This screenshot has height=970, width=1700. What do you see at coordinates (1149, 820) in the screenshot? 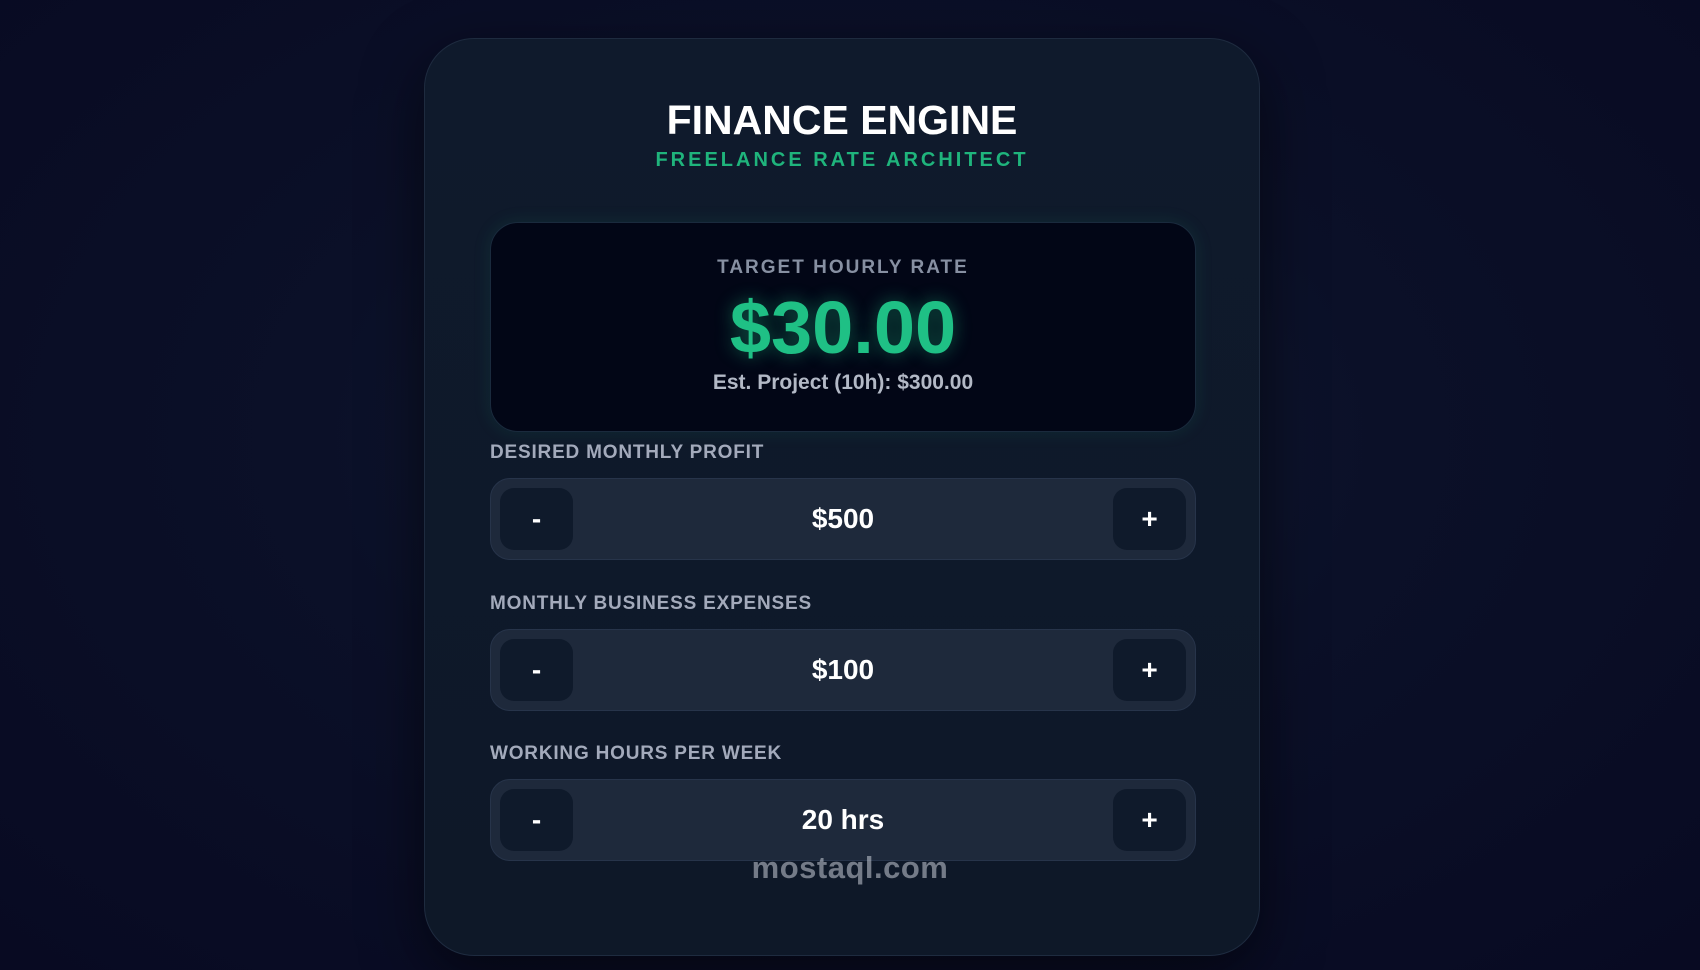
I see `working-hours-increment-button: +` at bounding box center [1149, 820].